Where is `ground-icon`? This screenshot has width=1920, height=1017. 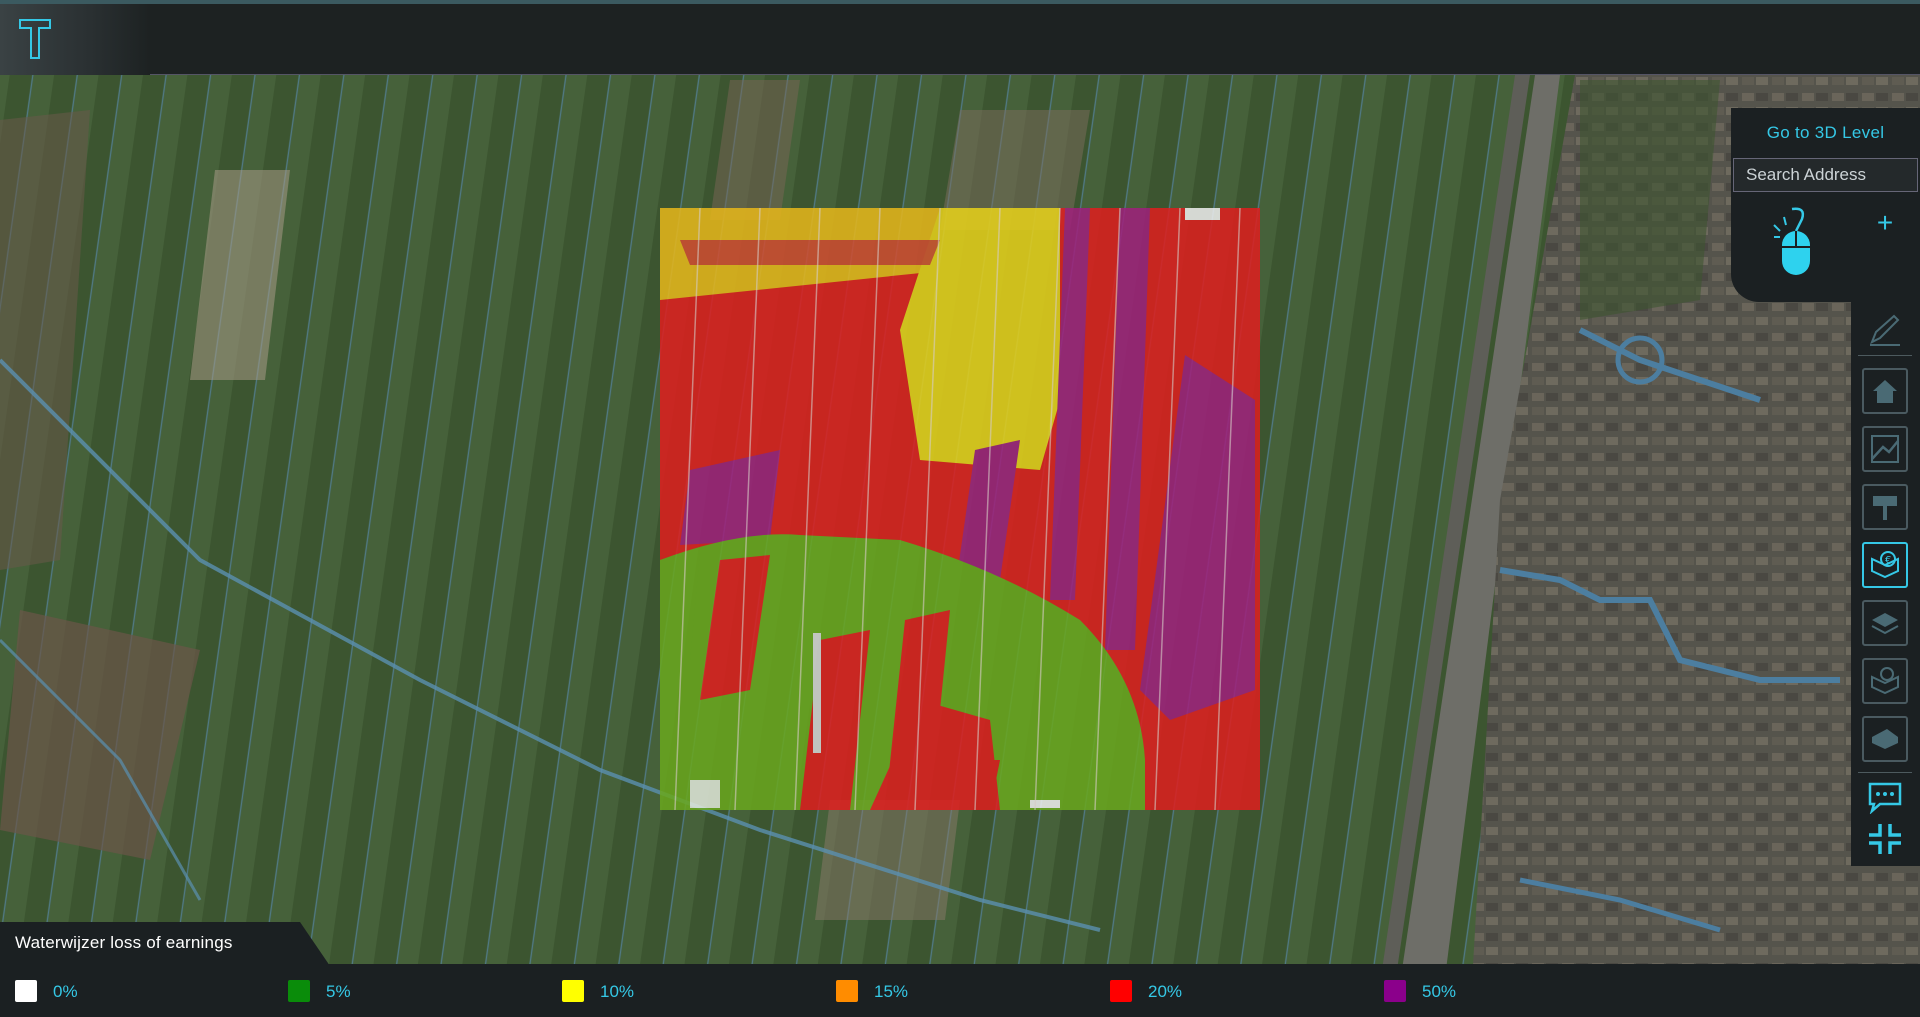
ground-icon is located at coordinates (1885, 739).